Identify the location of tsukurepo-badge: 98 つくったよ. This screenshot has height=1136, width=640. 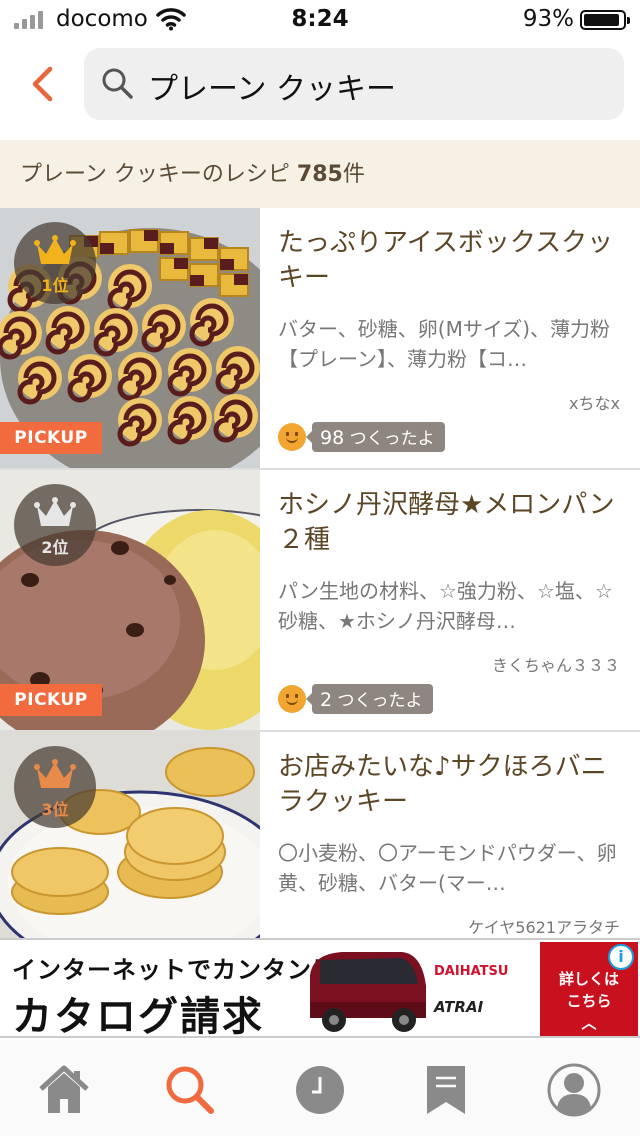
(375, 437).